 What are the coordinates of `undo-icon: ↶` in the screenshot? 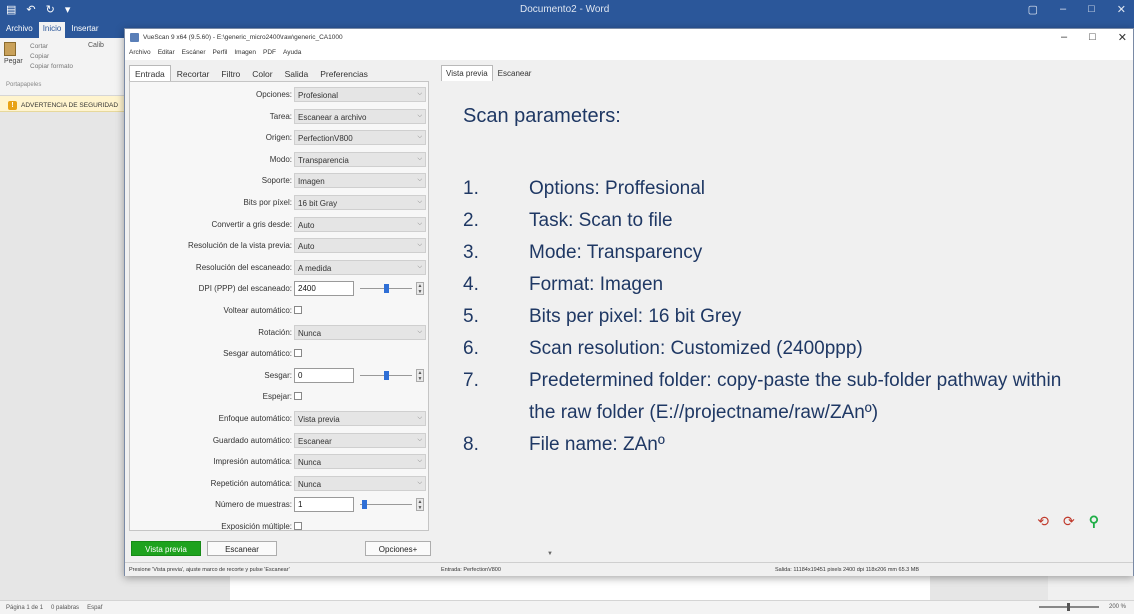 It's located at (30, 9).